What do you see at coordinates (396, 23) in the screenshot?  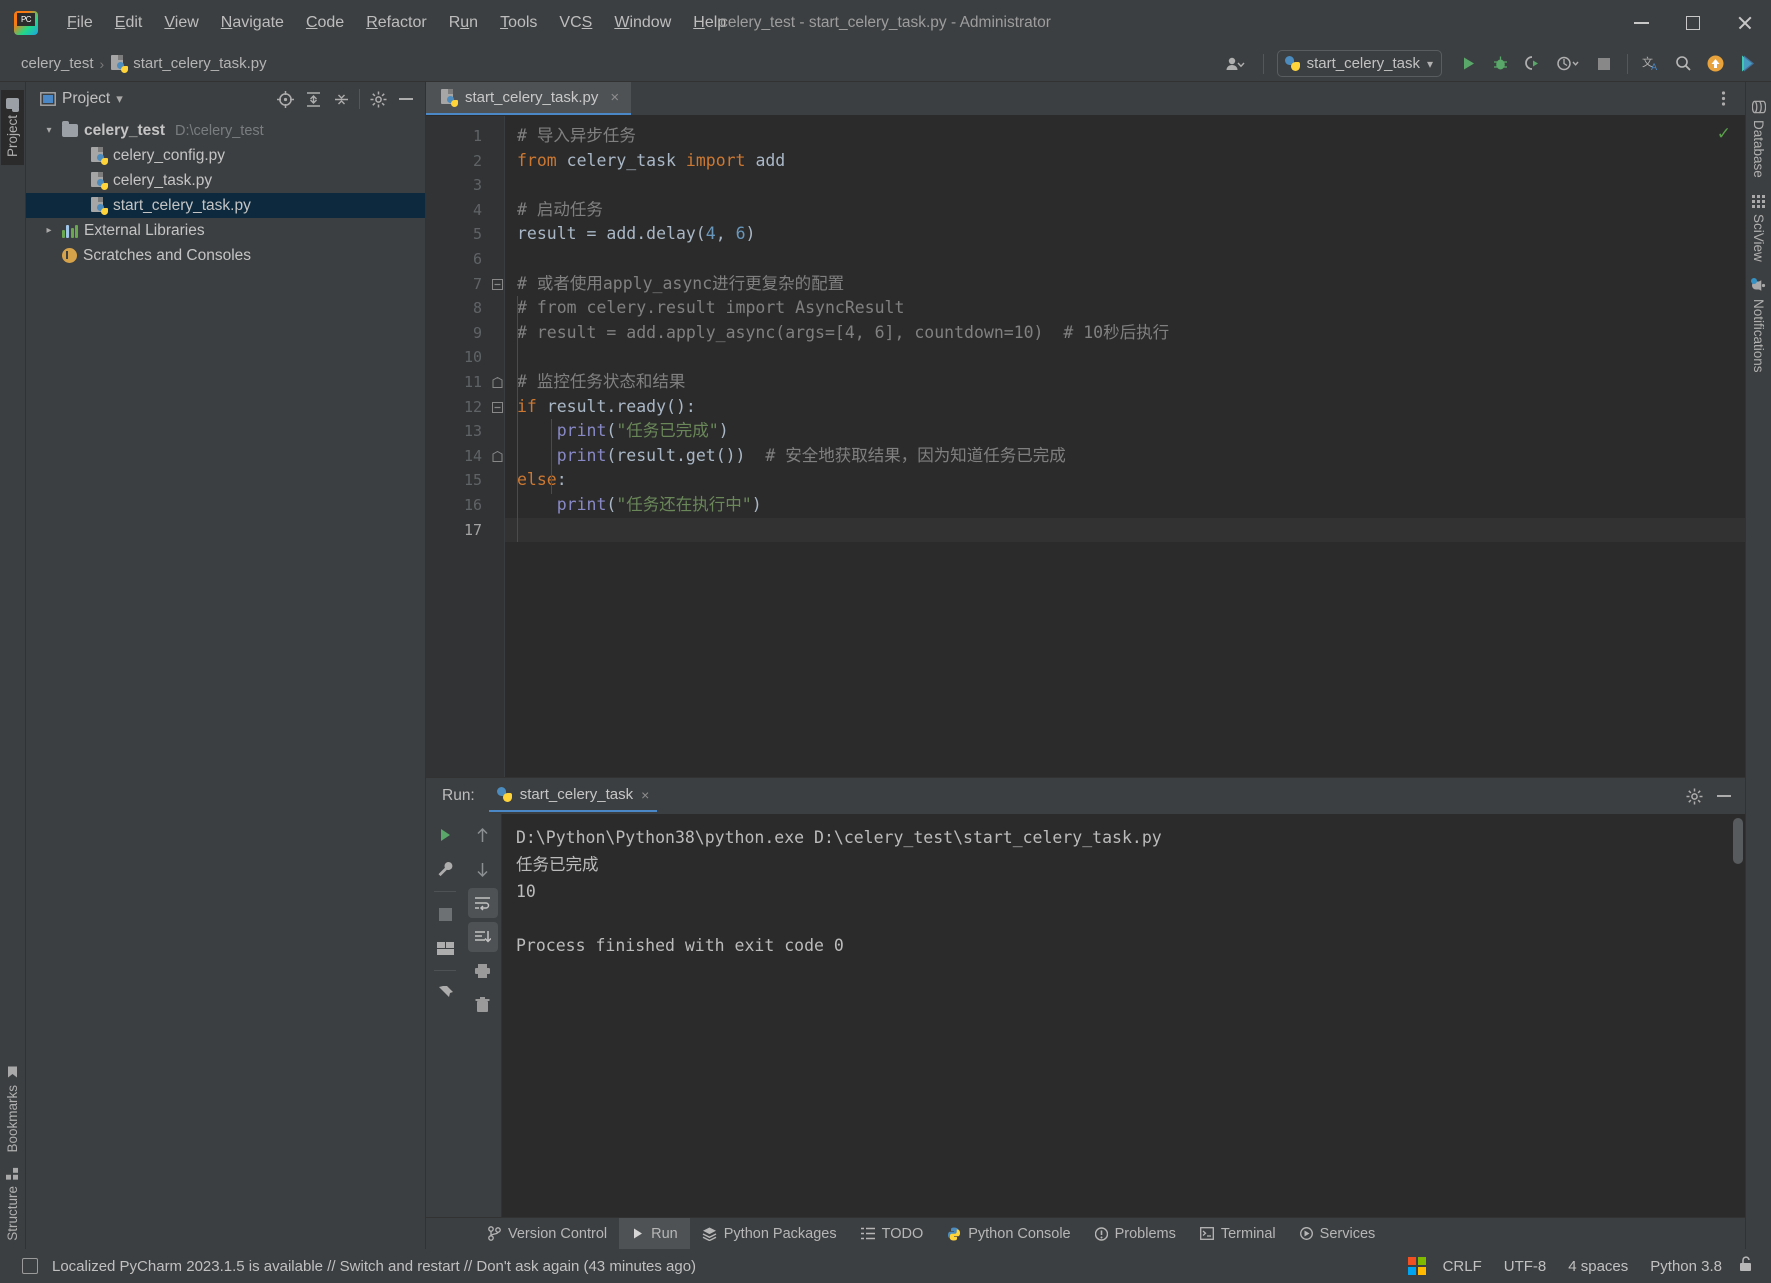 I see `menu-refactor: Refactor` at bounding box center [396, 23].